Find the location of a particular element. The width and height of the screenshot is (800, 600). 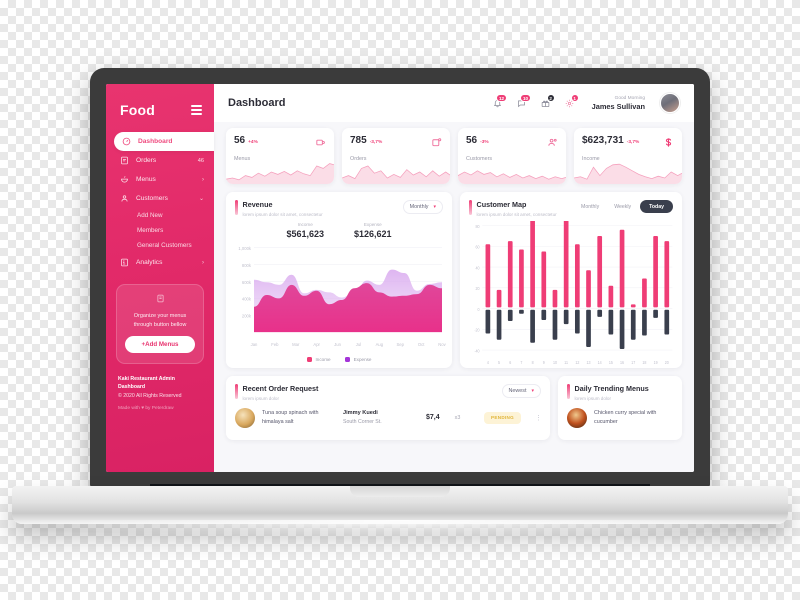

revenue-income-label: Income is located at coordinates (305, 224).